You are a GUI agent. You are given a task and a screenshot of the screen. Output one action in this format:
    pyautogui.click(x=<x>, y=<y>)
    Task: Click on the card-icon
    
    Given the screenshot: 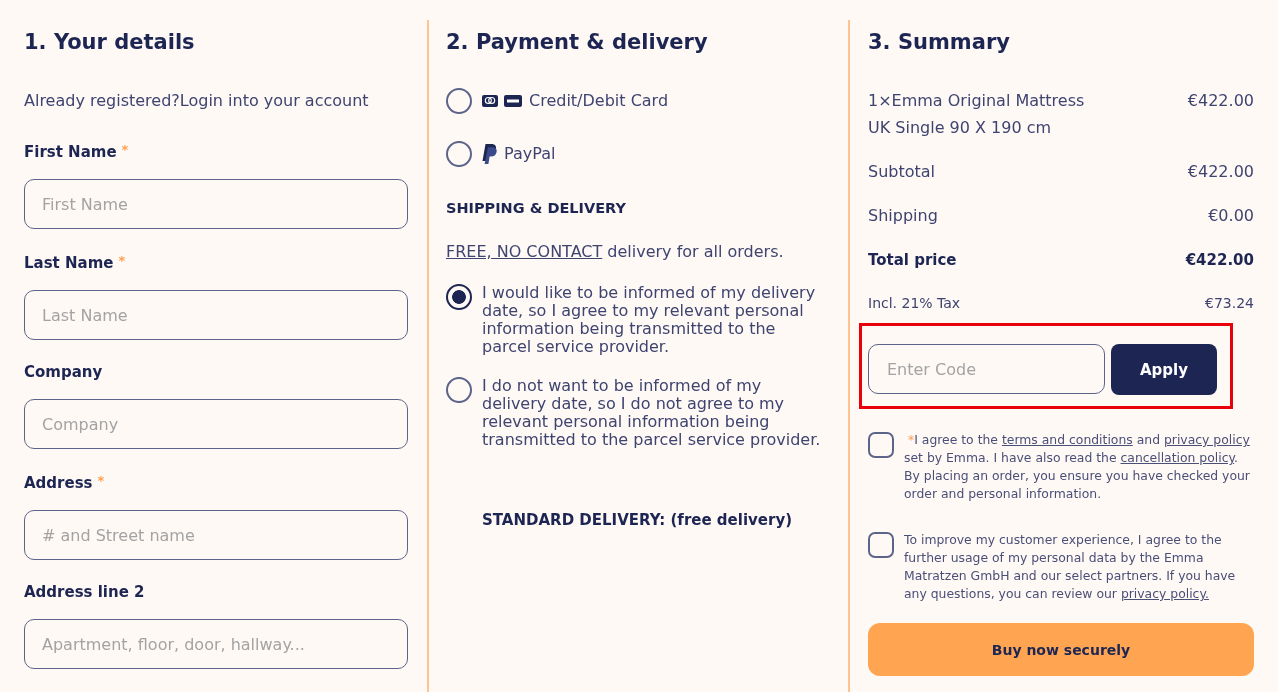 What is the action you would take?
    pyautogui.click(x=513, y=101)
    